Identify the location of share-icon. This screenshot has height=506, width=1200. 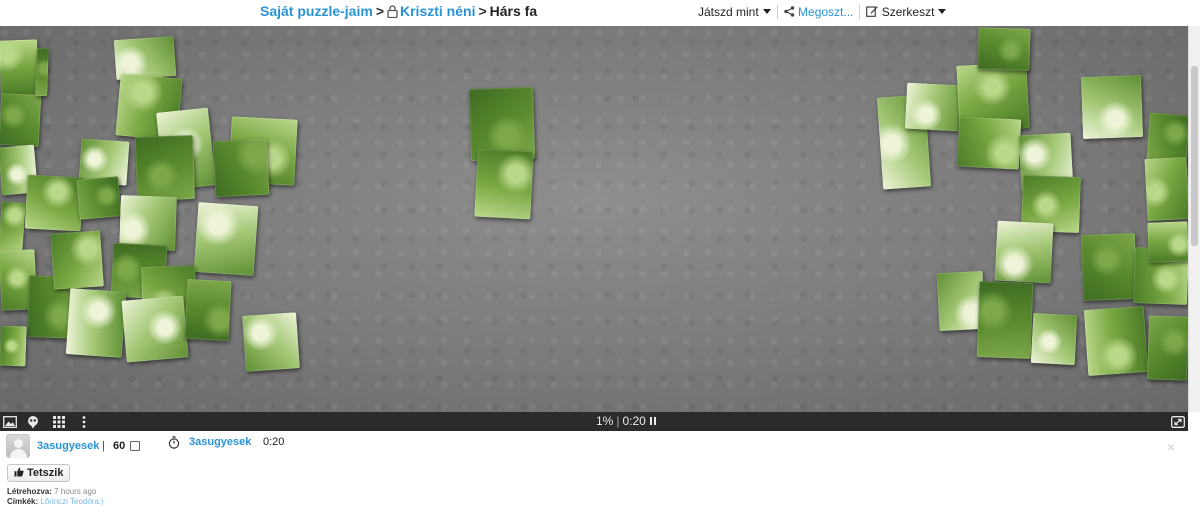
(789, 12).